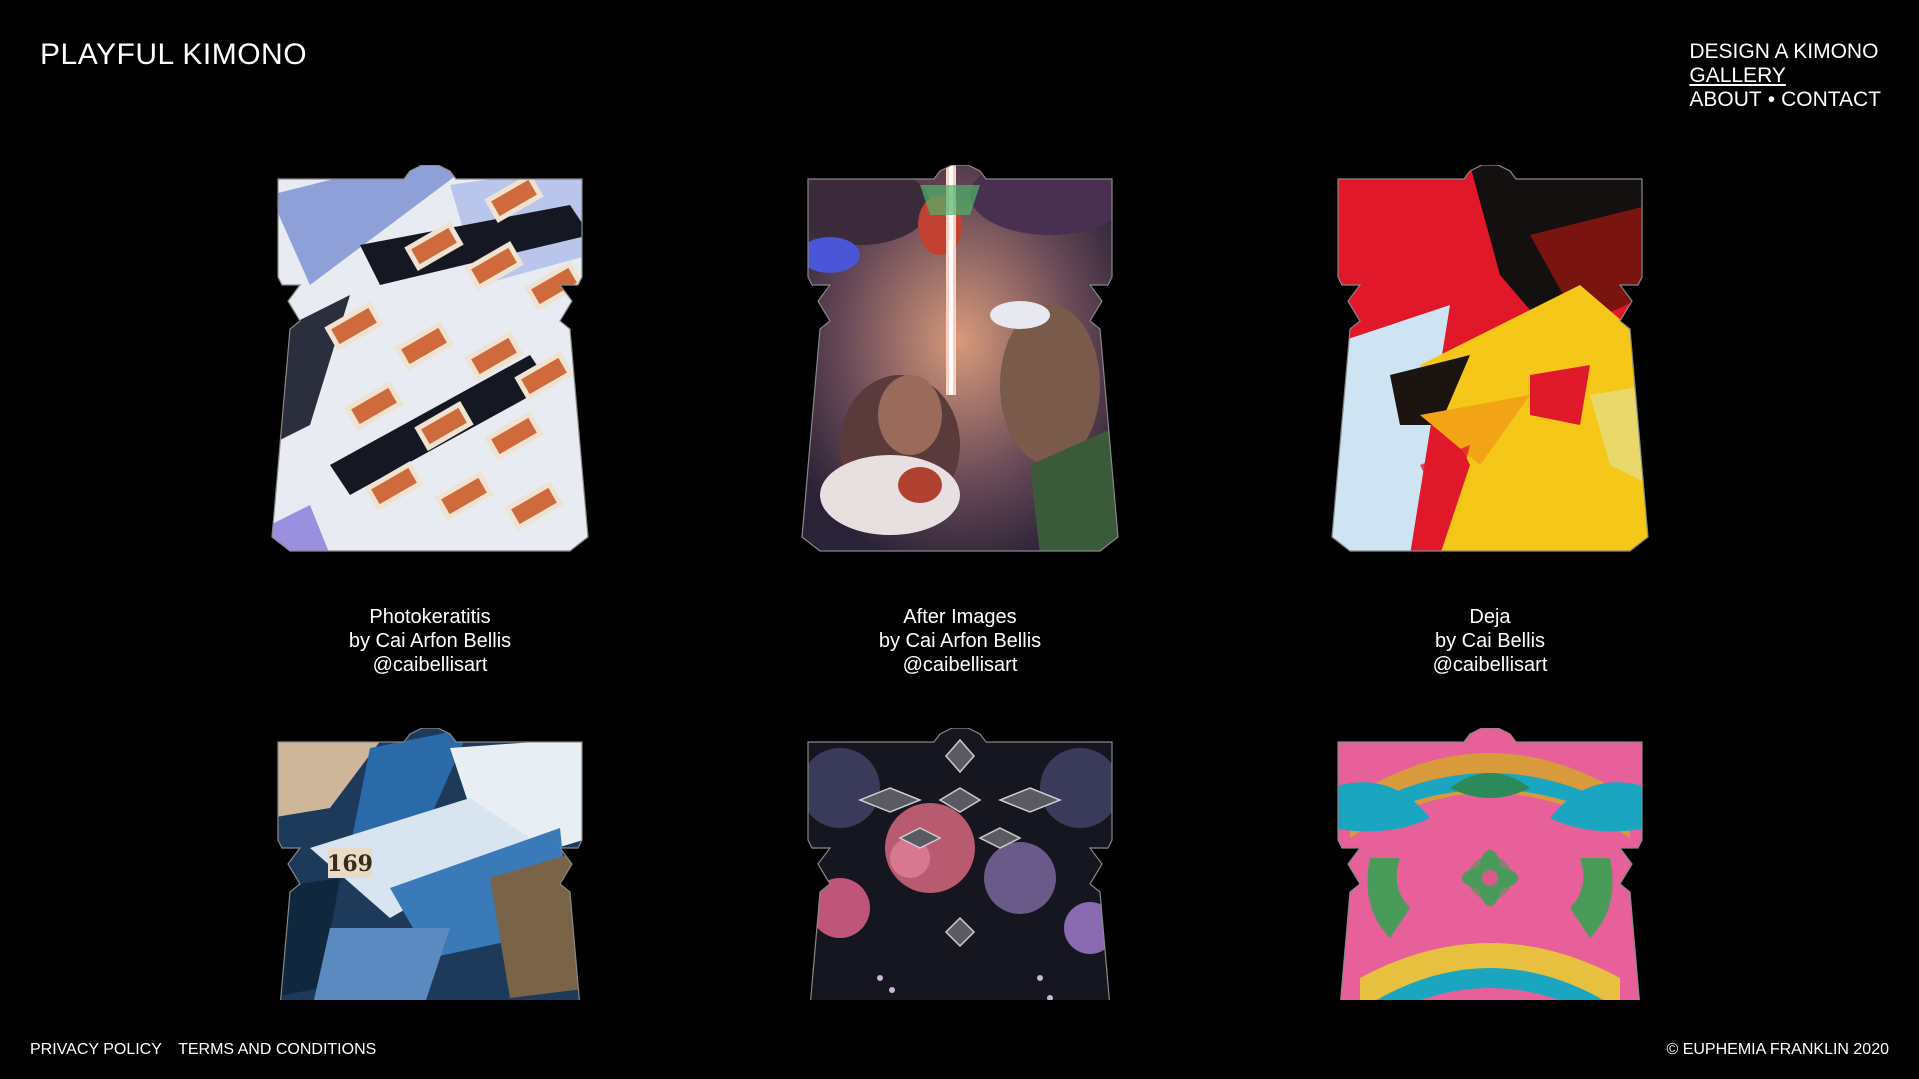 The width and height of the screenshot is (1919, 1079). I want to click on artwork-title: After Images, so click(960, 617).